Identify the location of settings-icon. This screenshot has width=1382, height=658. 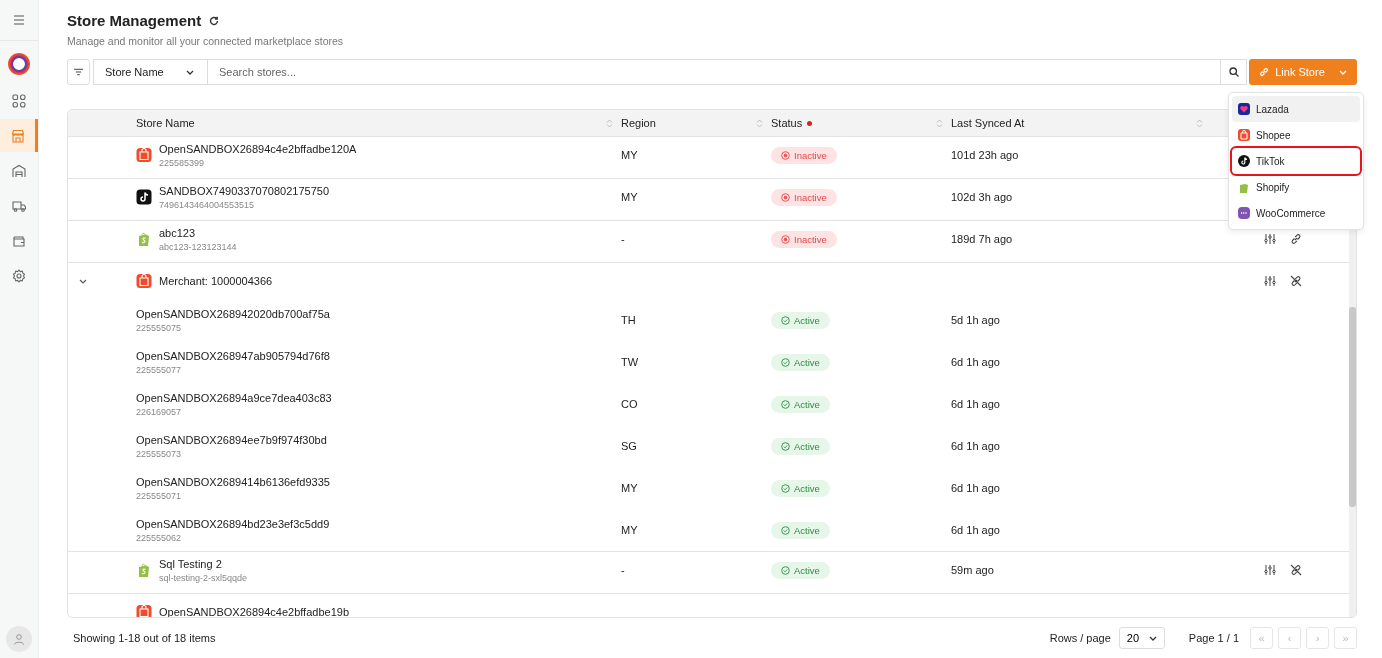
(19, 275).